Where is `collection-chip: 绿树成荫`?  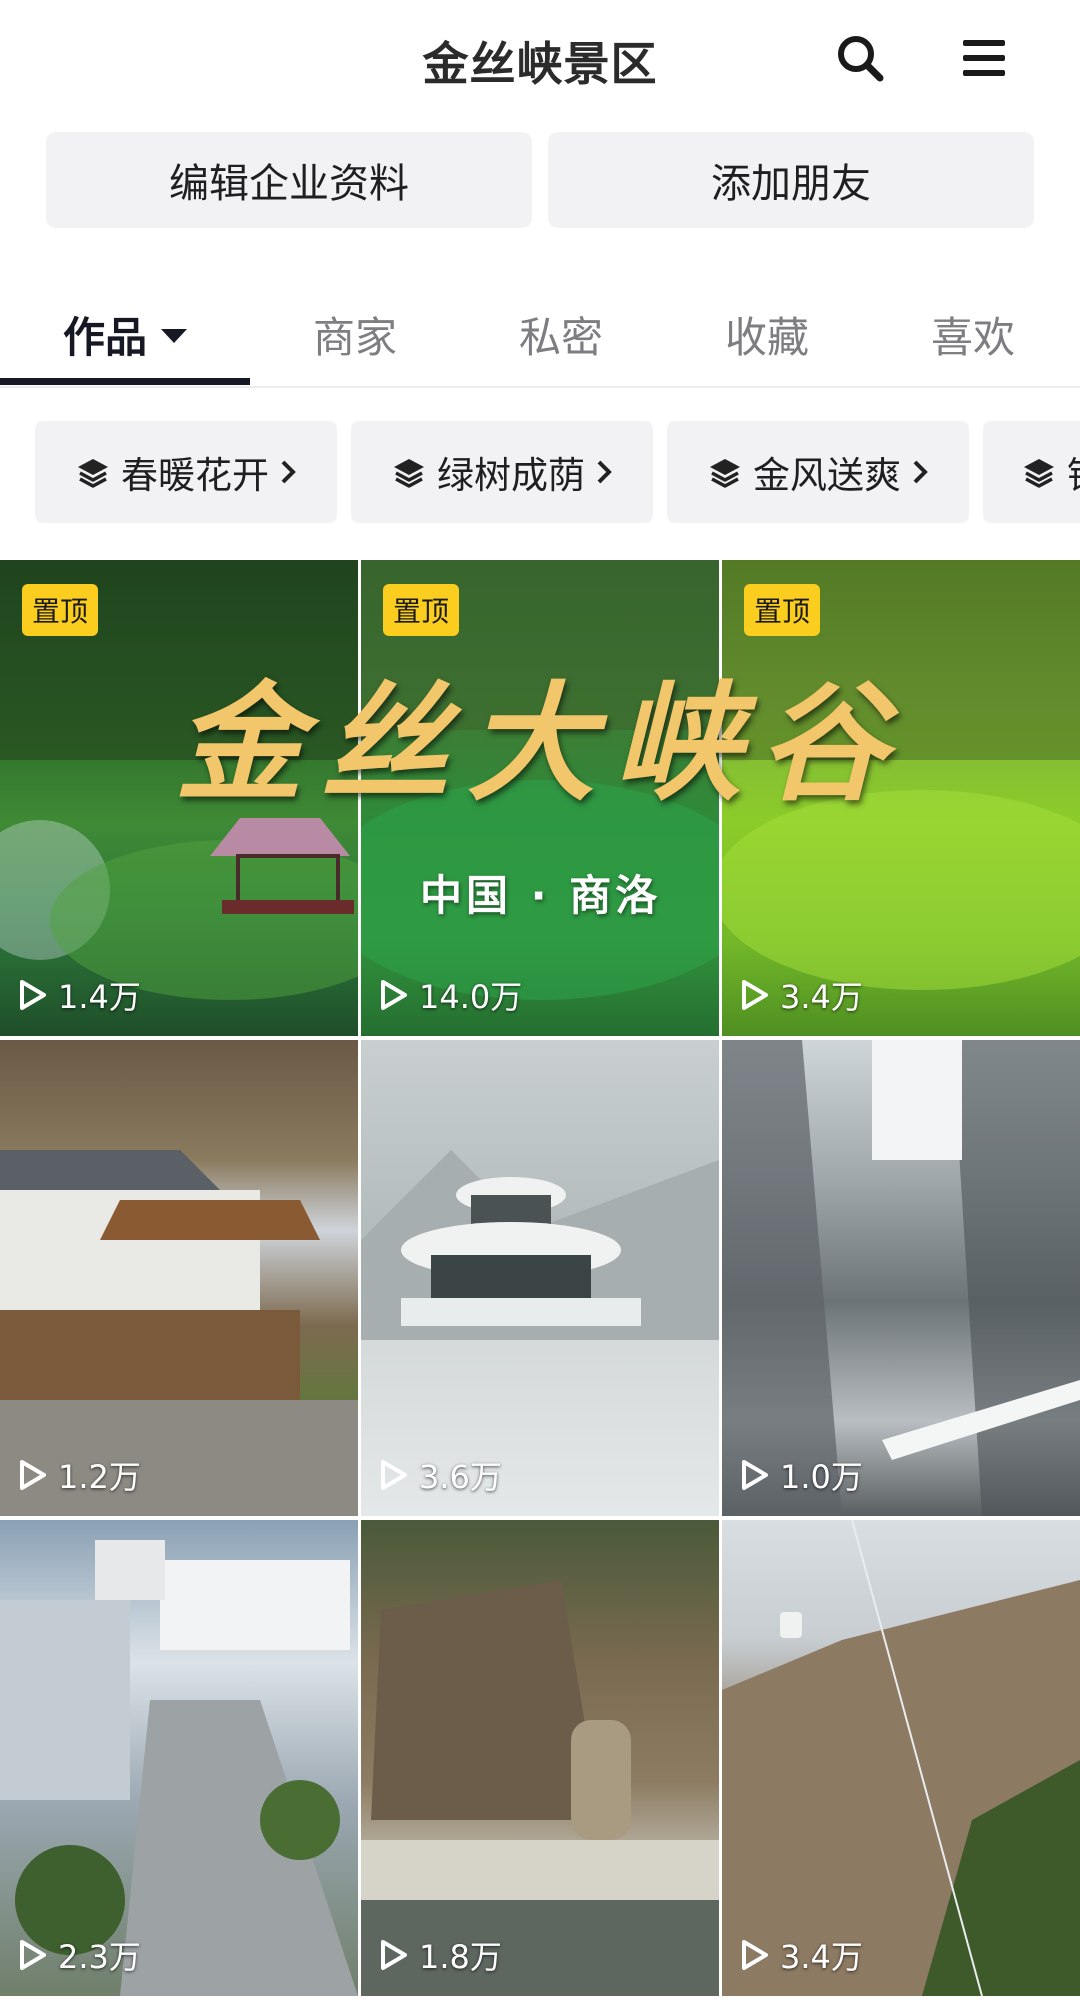
collection-chip: 绿树成荫 is located at coordinates (502, 472).